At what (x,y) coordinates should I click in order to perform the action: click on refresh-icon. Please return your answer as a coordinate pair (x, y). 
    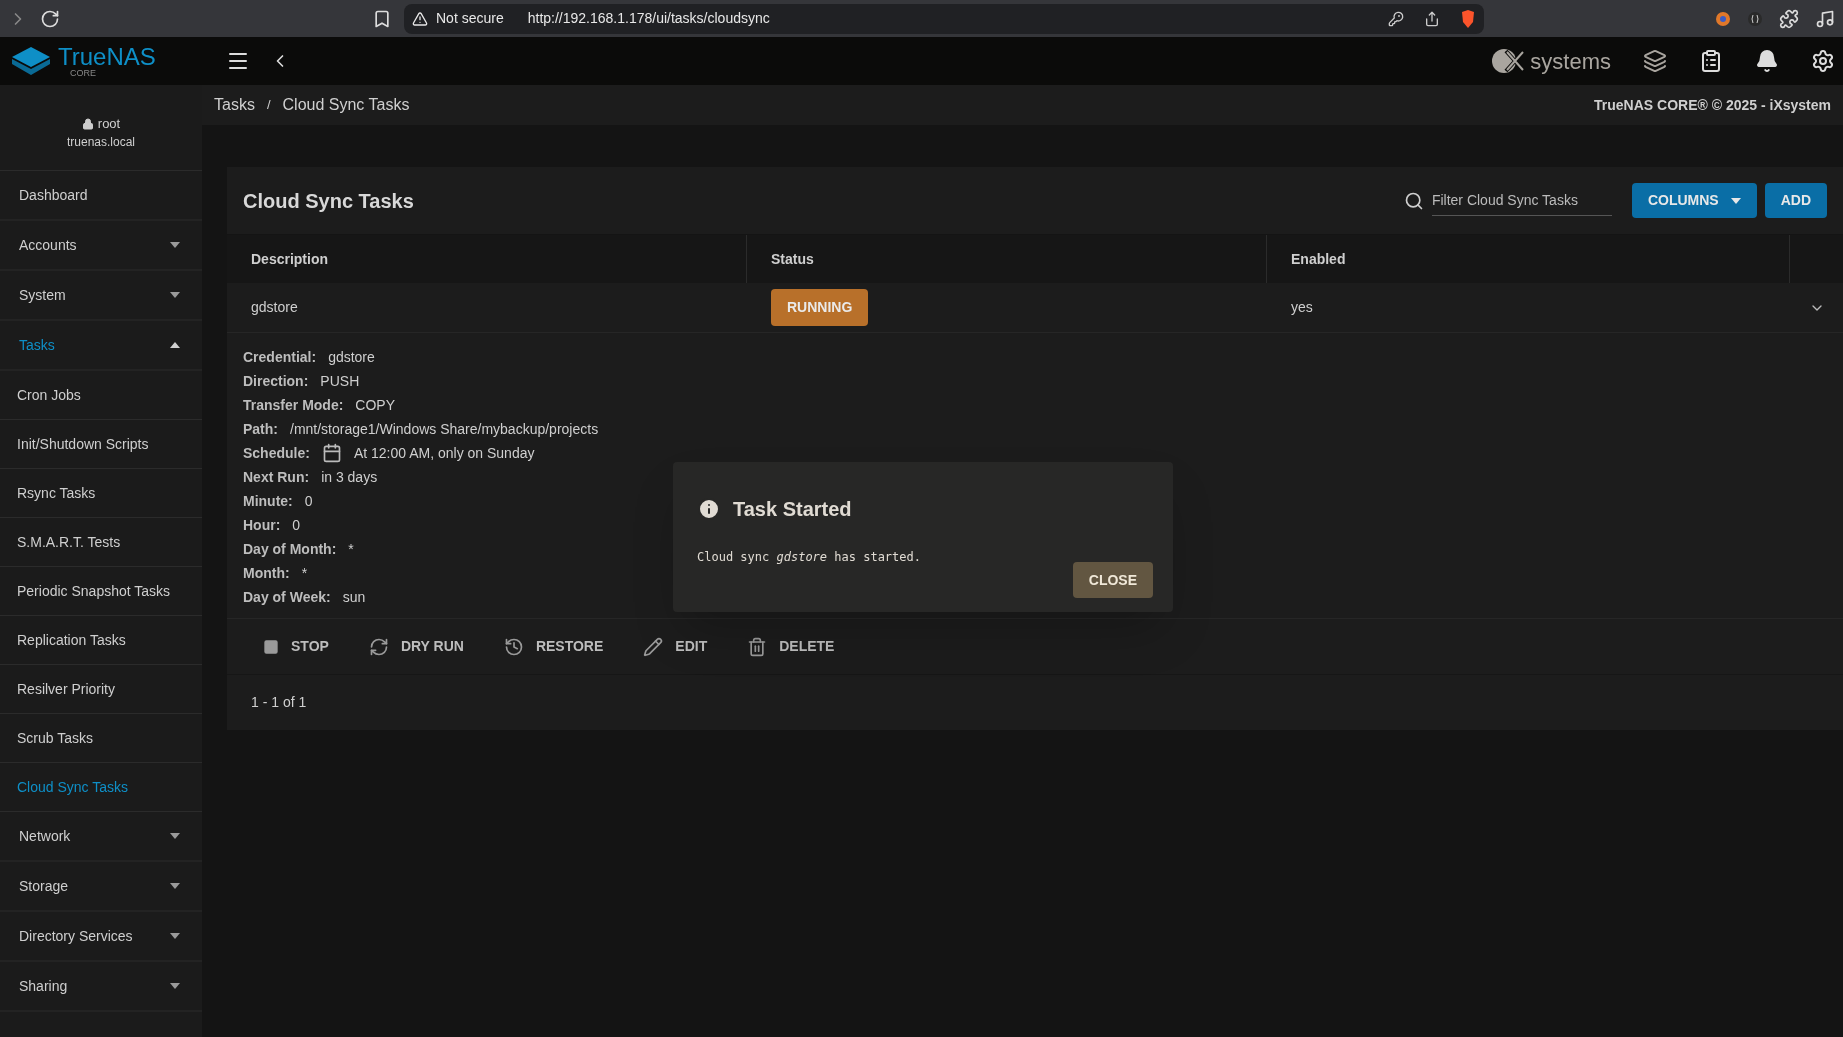
    Looking at the image, I should click on (378, 646).